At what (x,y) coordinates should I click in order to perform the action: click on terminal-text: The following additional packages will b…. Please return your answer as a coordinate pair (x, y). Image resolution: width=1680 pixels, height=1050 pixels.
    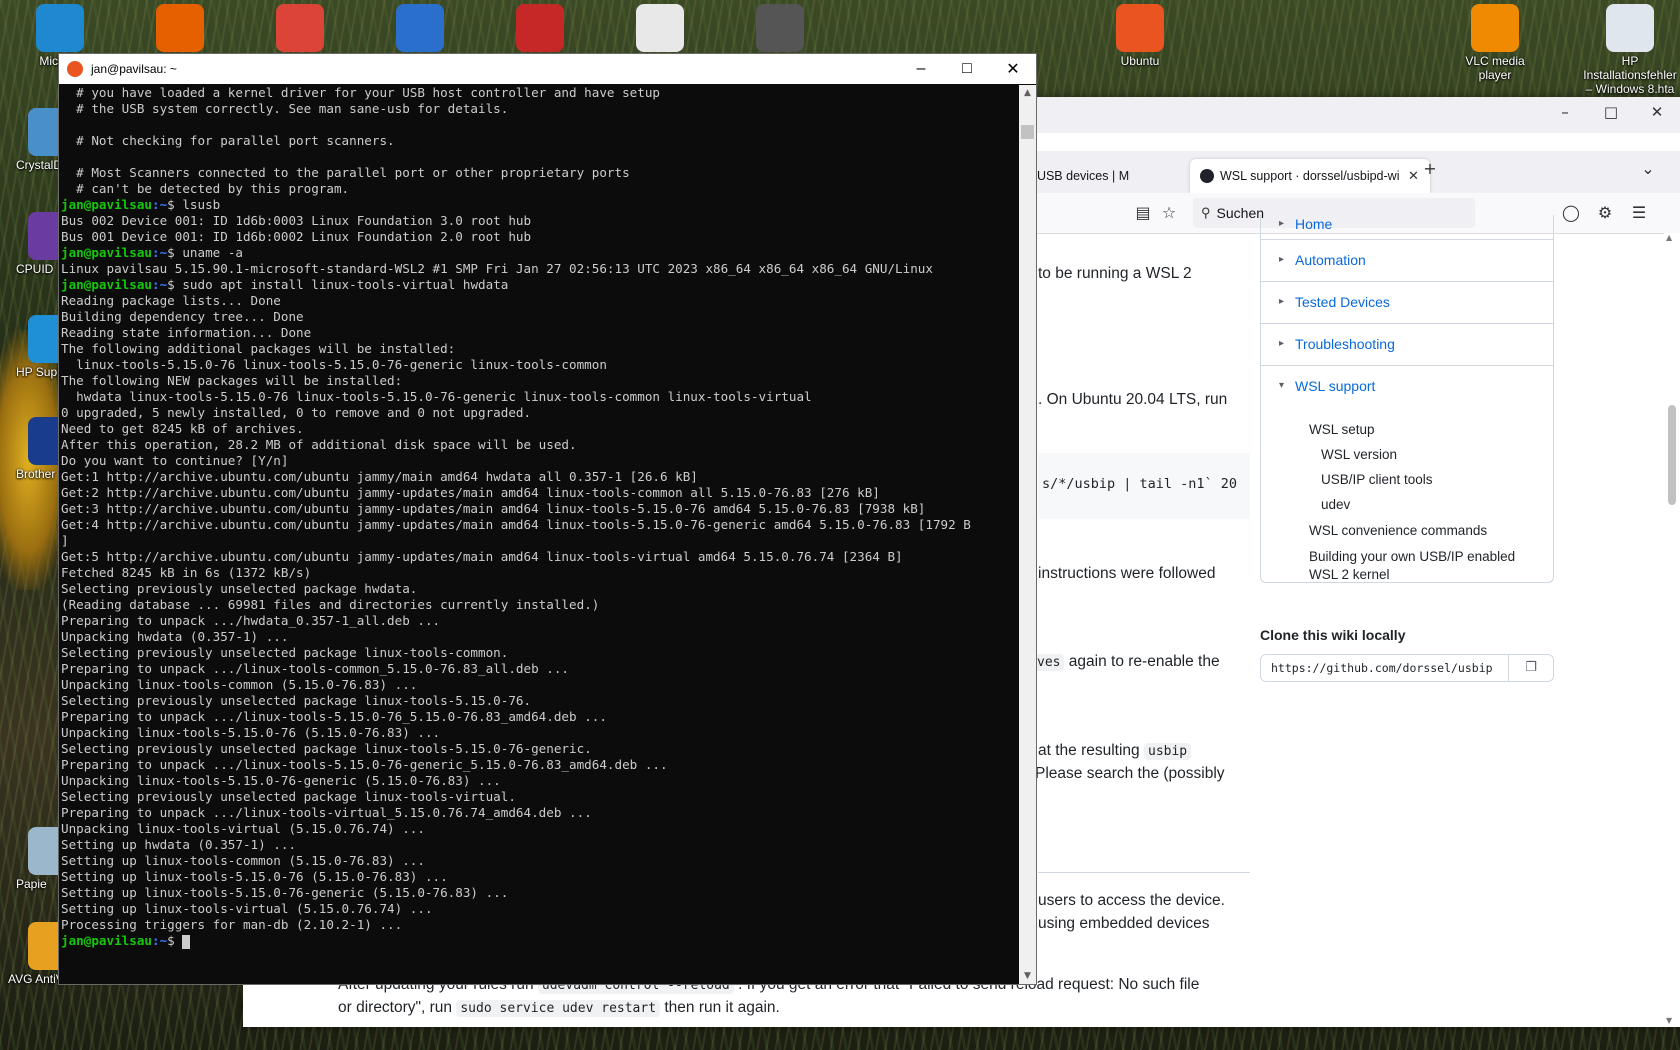
    Looking at the image, I should click on (258, 348).